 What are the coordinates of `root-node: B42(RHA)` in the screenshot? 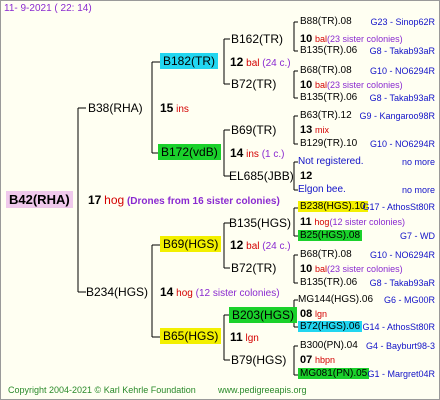 It's located at (39, 199).